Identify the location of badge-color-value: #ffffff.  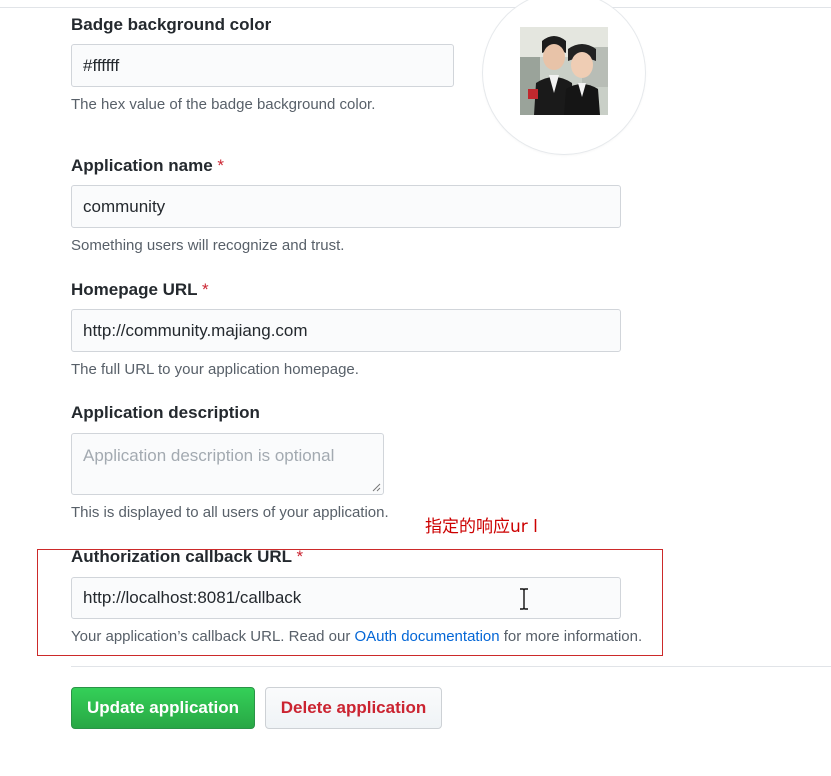
(101, 65).